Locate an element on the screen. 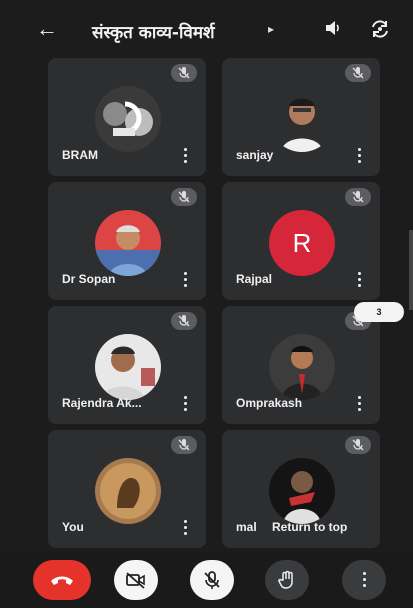 This screenshot has width=413, height=608. participant-tile-rajpal: R Rajpal is located at coordinates (301, 241).